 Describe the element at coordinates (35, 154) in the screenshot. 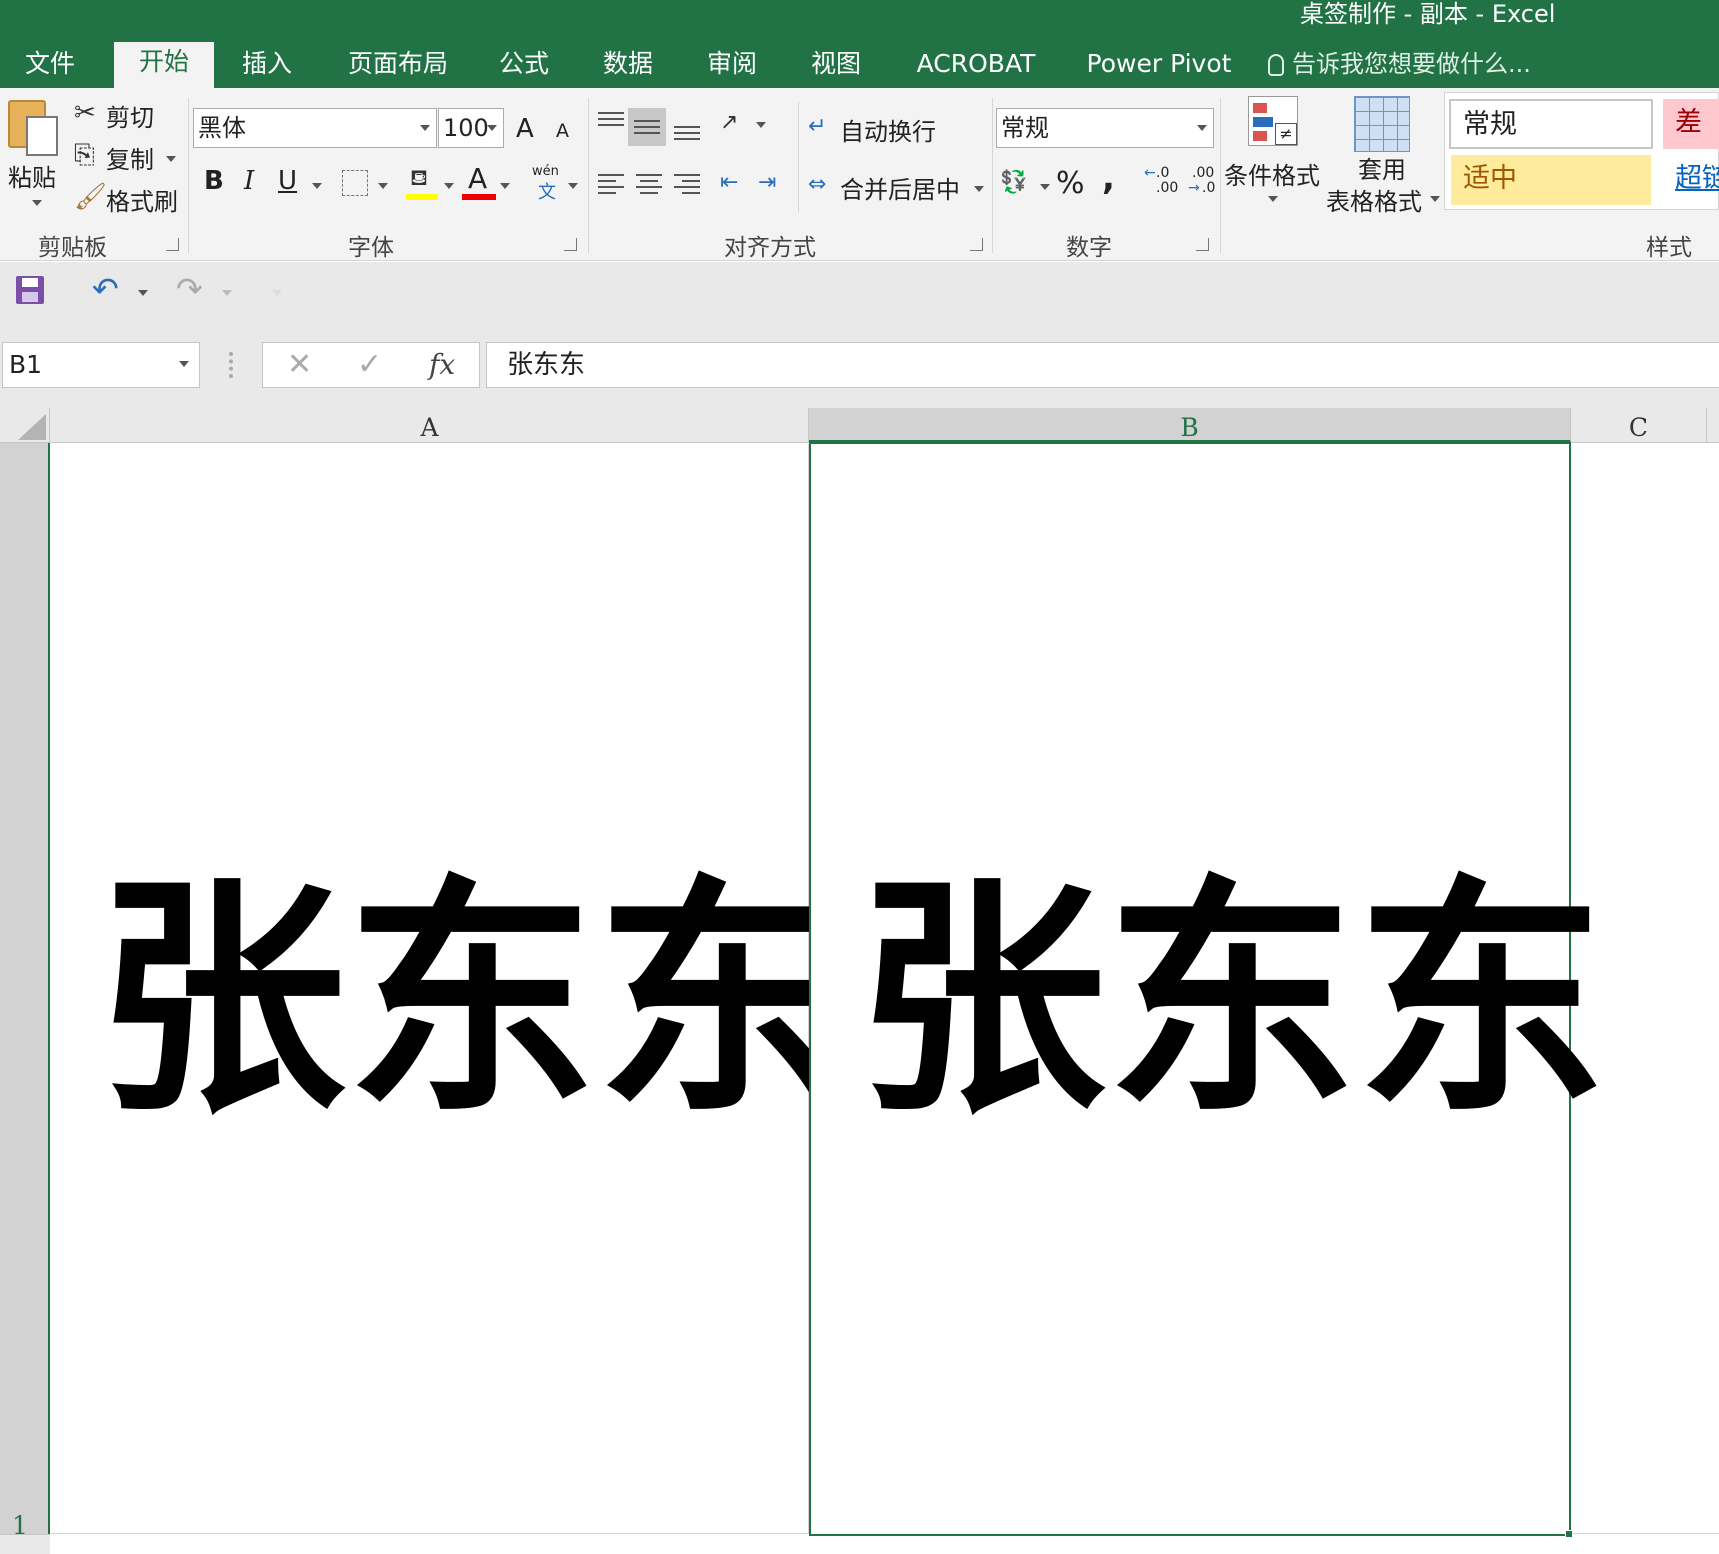

I see `paste-button: 粘贴` at that location.